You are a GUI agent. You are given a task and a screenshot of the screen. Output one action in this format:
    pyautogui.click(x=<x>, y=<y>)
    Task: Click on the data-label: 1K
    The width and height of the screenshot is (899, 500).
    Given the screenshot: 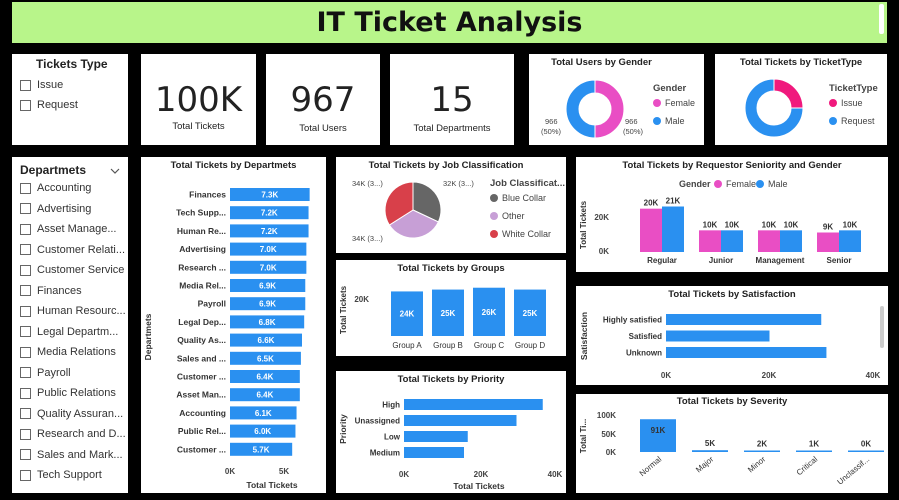 What is the action you would take?
    pyautogui.click(x=814, y=444)
    